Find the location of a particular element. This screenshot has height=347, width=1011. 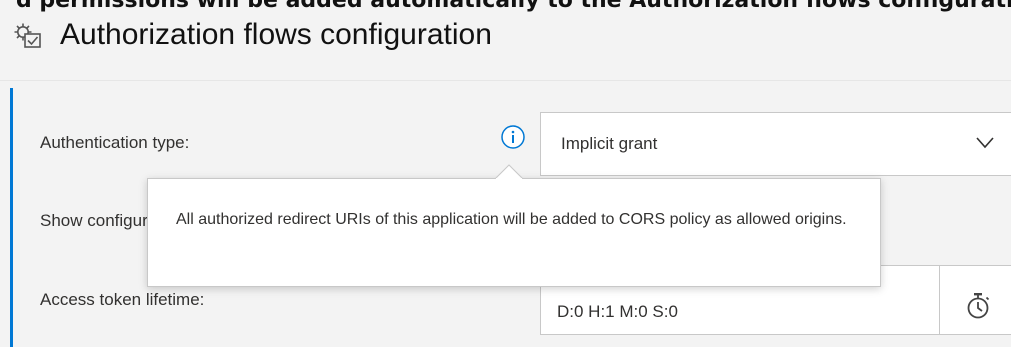

stopwatch-icon is located at coordinates (978, 306).